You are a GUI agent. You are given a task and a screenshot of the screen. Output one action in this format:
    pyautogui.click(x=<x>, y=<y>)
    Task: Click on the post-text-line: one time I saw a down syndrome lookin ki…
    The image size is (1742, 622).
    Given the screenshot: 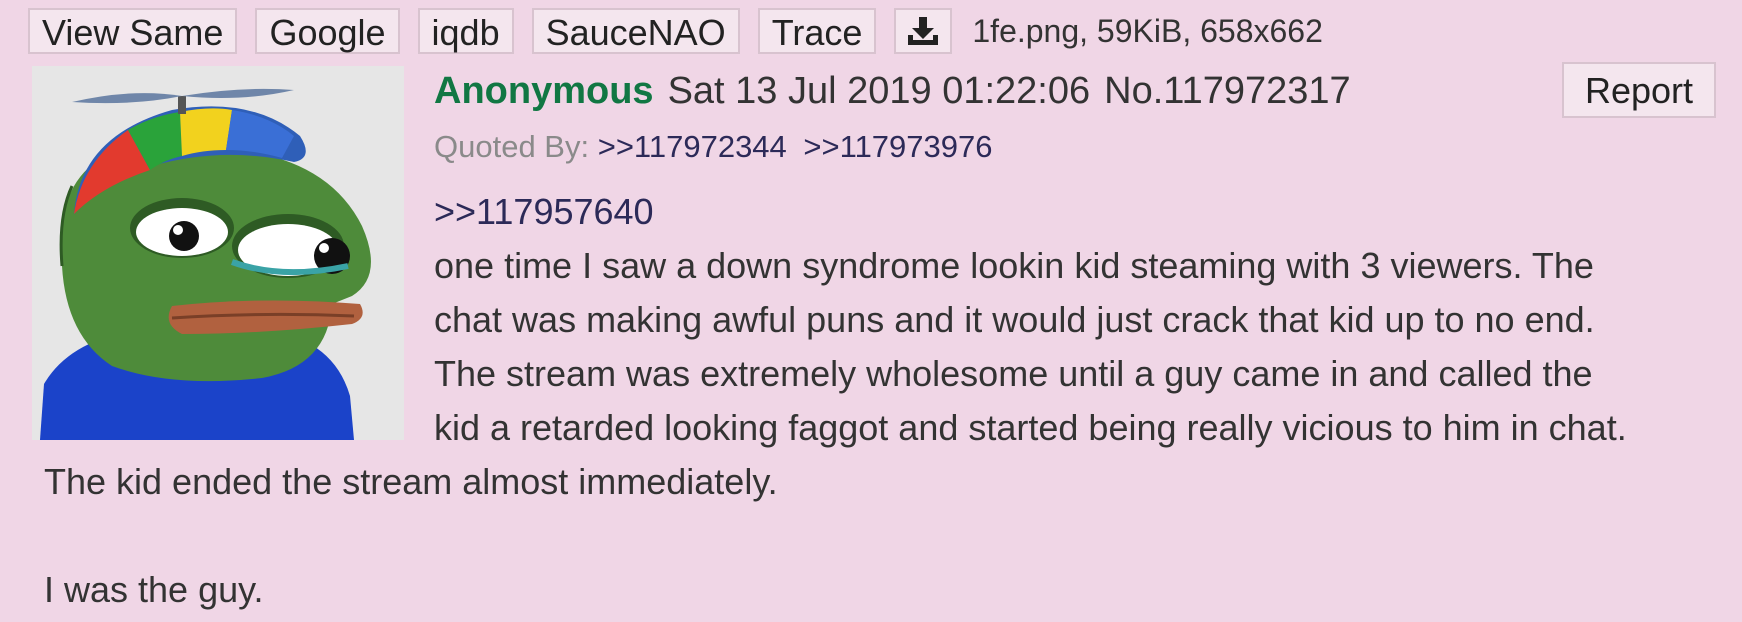 What is the action you would take?
    pyautogui.click(x=1014, y=265)
    